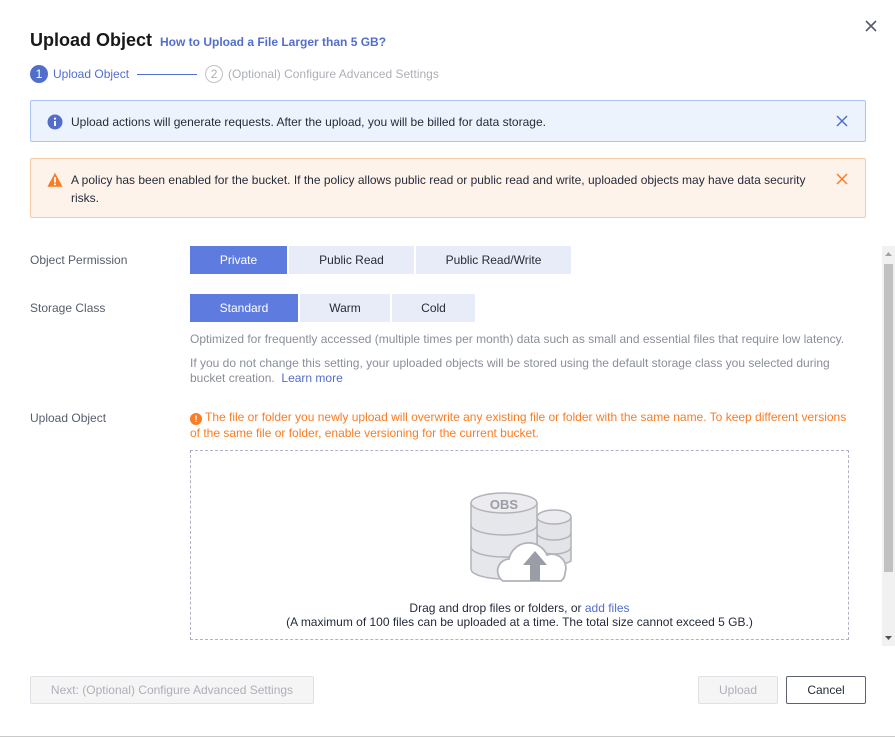  What do you see at coordinates (167, 74) in the screenshot?
I see `step-connector` at bounding box center [167, 74].